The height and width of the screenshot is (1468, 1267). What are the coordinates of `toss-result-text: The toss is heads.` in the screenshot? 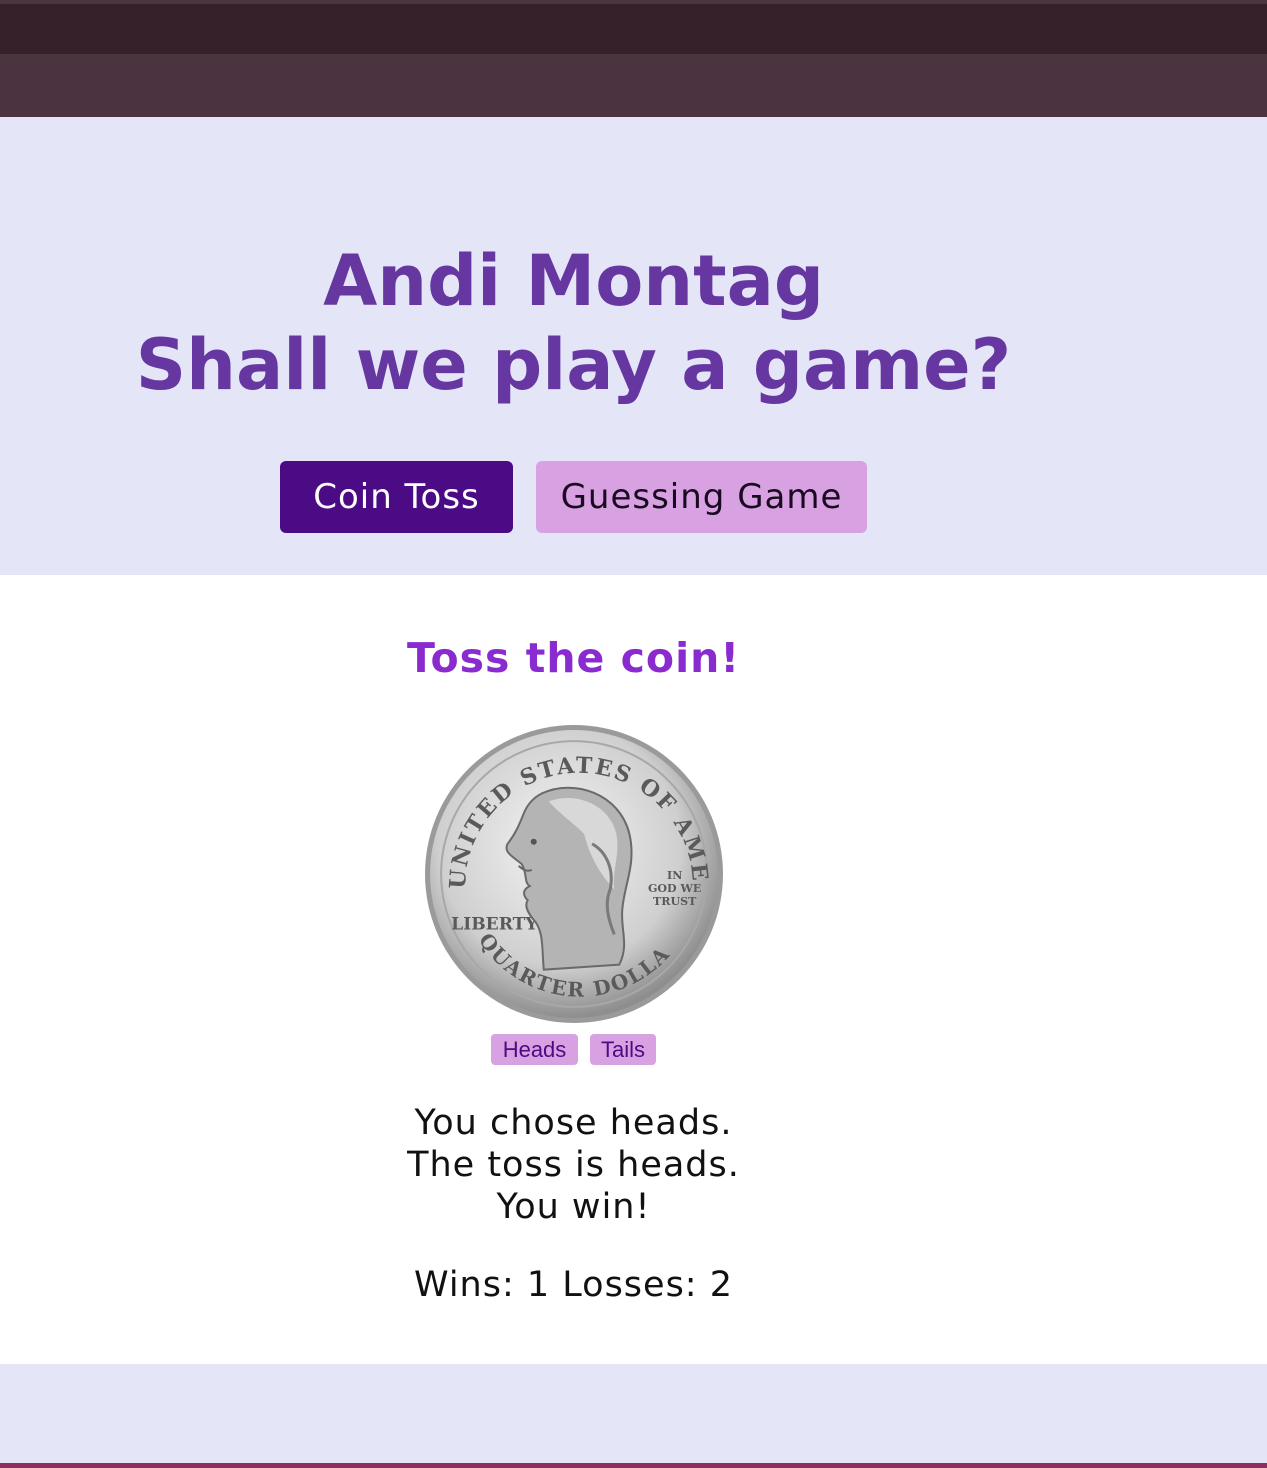 It's located at (573, 1165).